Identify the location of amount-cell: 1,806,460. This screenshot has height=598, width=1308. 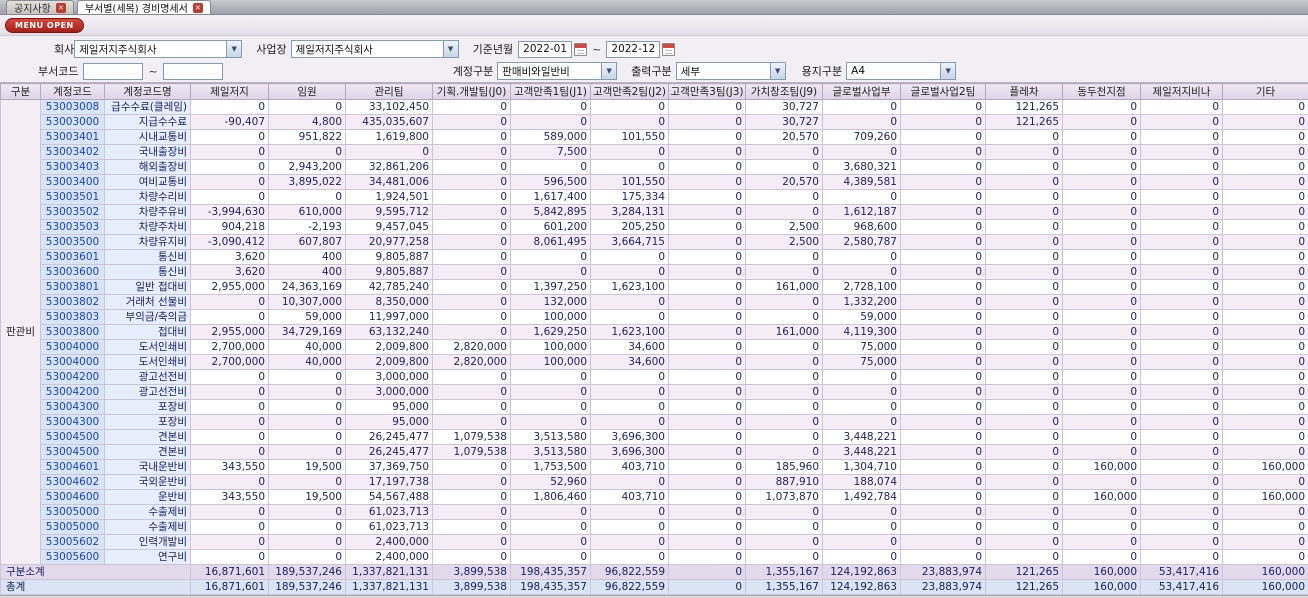
(550, 497).